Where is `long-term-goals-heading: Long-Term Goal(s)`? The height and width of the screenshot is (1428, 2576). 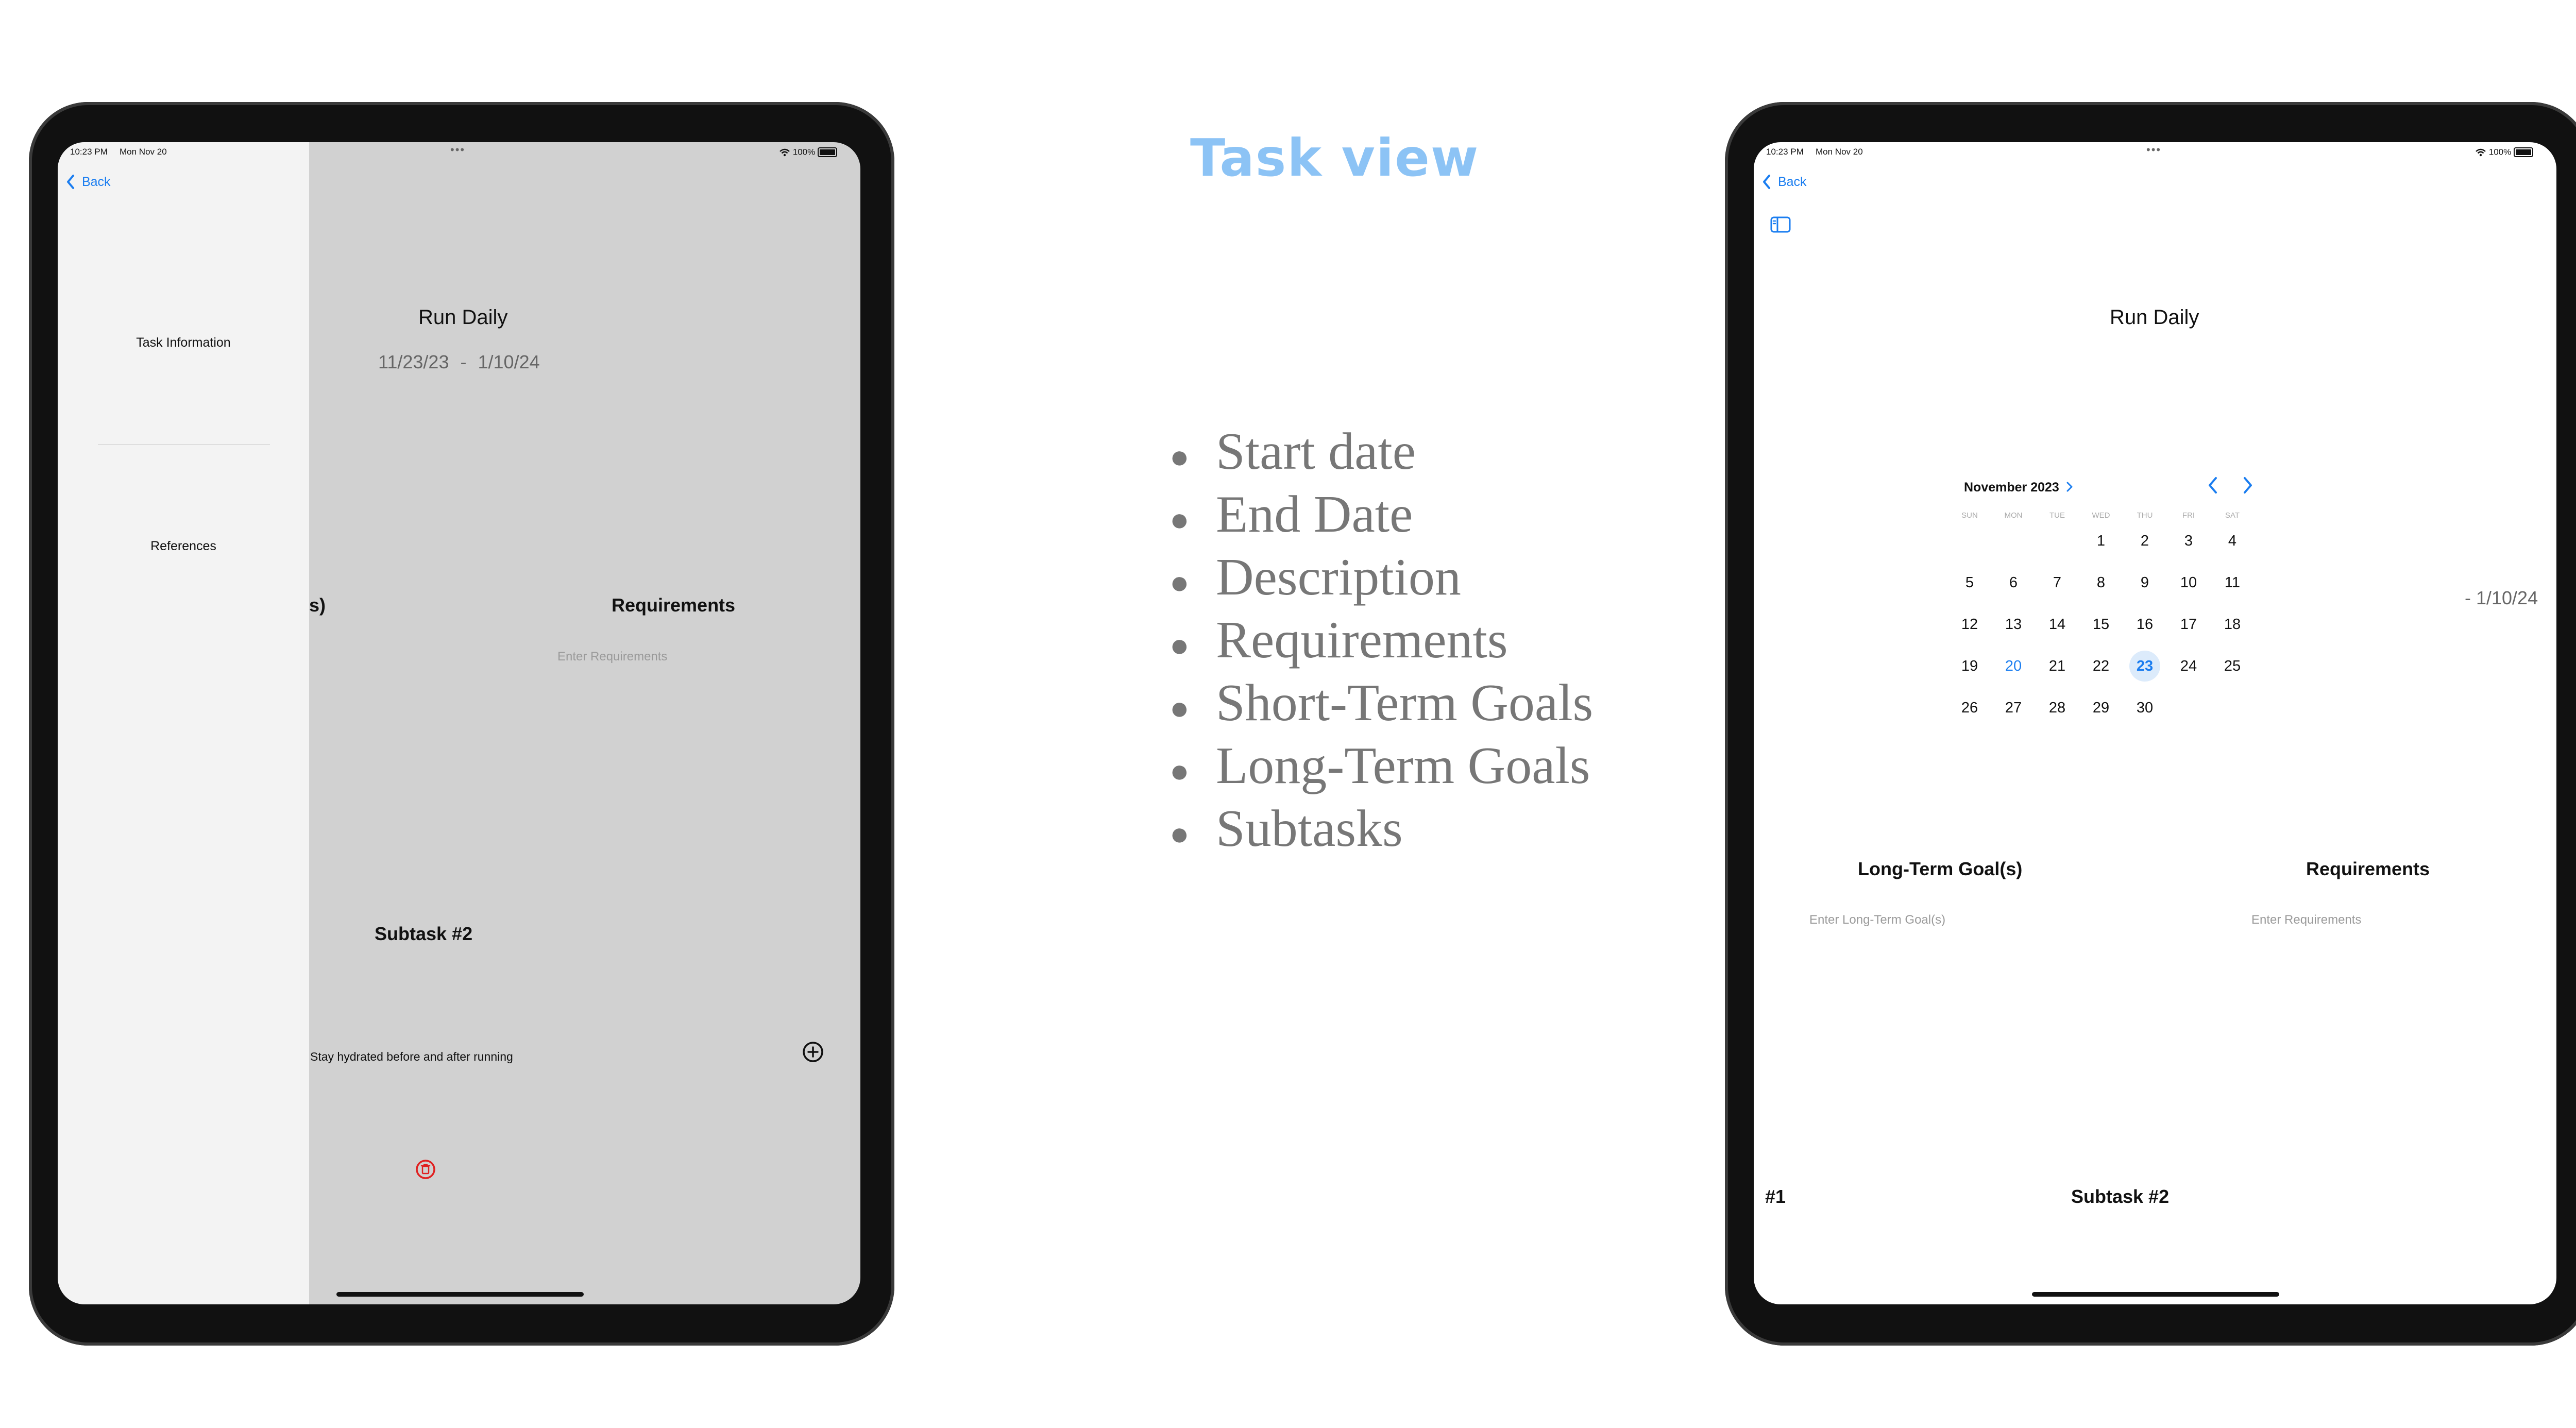 long-term-goals-heading: Long-Term Goal(s) is located at coordinates (1940, 868).